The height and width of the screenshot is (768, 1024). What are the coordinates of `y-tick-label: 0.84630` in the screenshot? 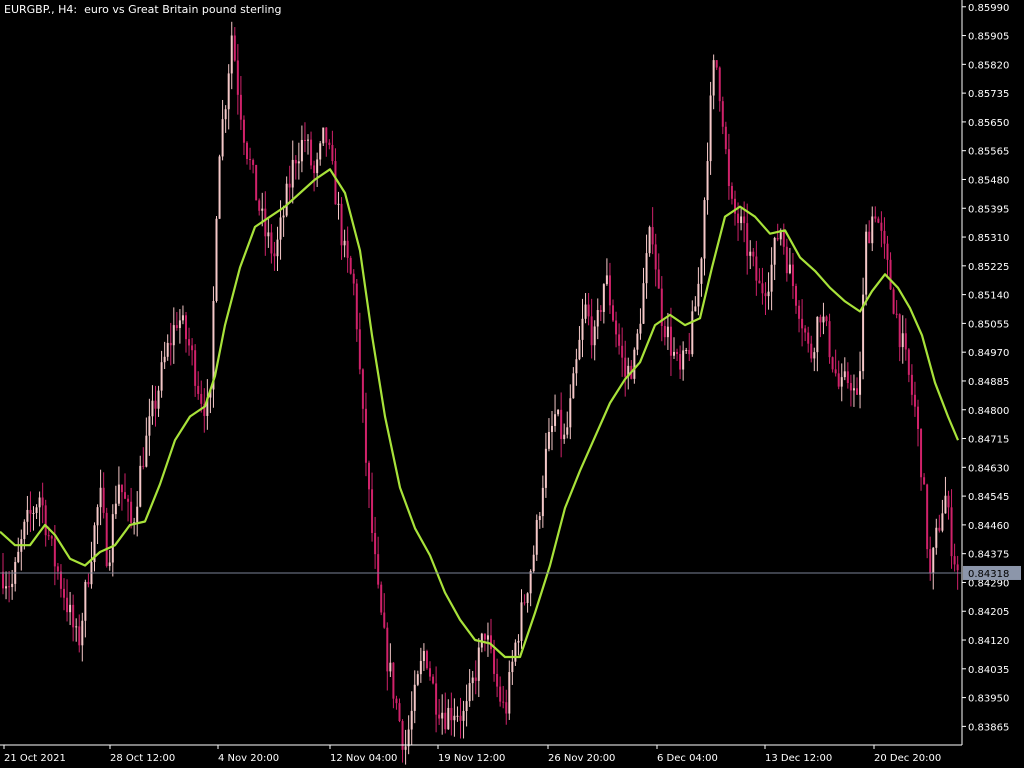 It's located at (988, 468).